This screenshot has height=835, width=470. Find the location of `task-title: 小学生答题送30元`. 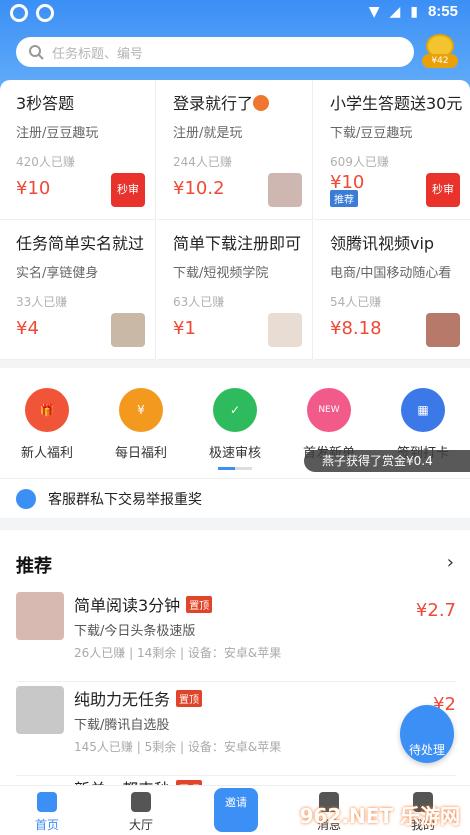

task-title: 小学生答题送30元 is located at coordinates (396, 103).